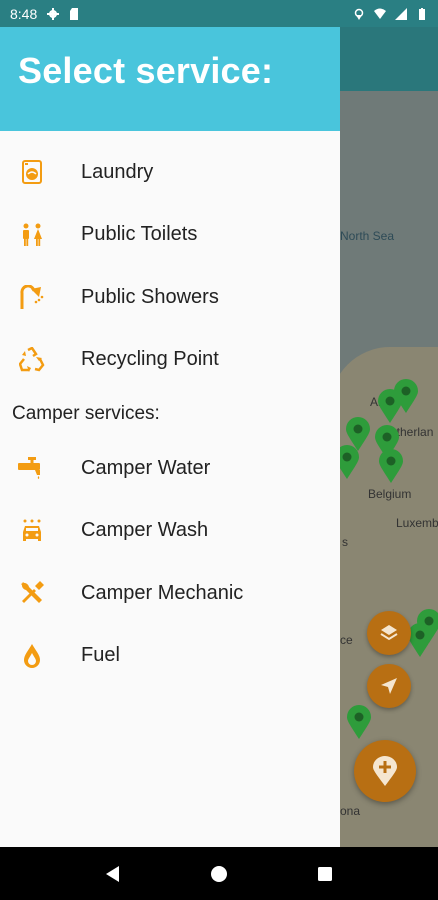 This screenshot has width=438, height=900. I want to click on map-label-partial-s: s, so click(345, 542).